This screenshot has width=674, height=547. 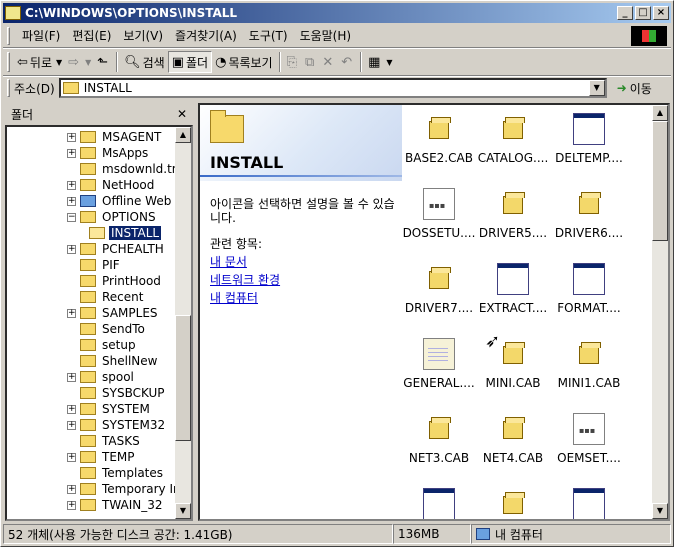 I want to click on undo-button: ↶, so click(x=347, y=62).